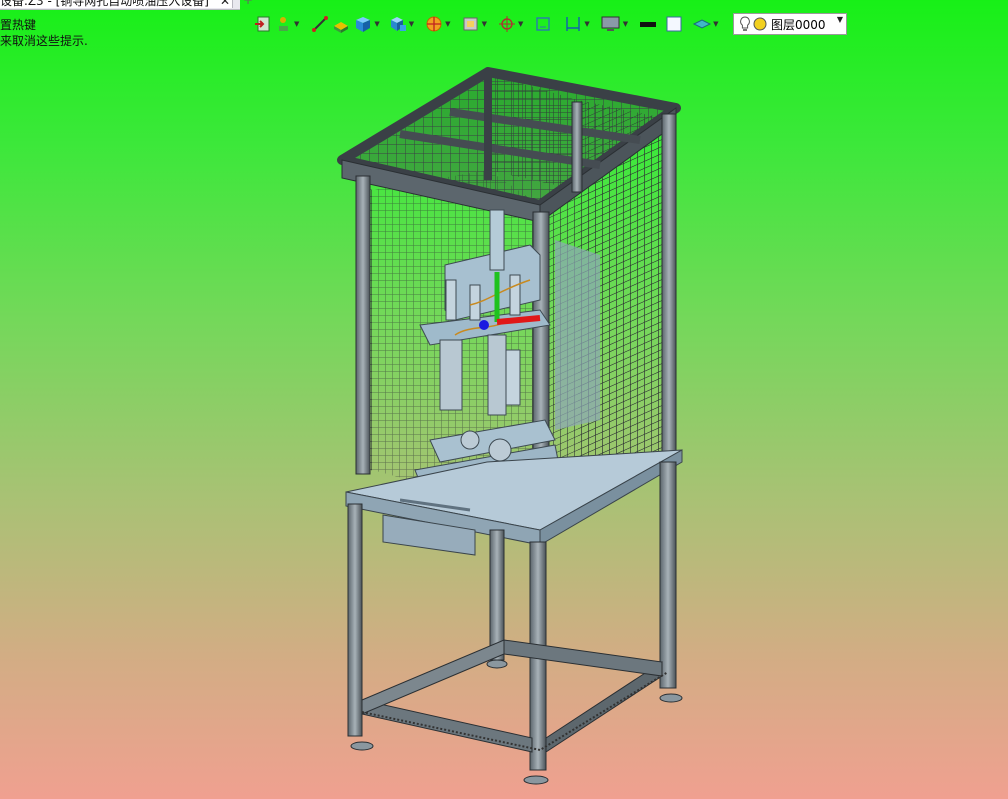 The width and height of the screenshot is (1008, 799). I want to click on point-icon: ▼, so click(287, 24).